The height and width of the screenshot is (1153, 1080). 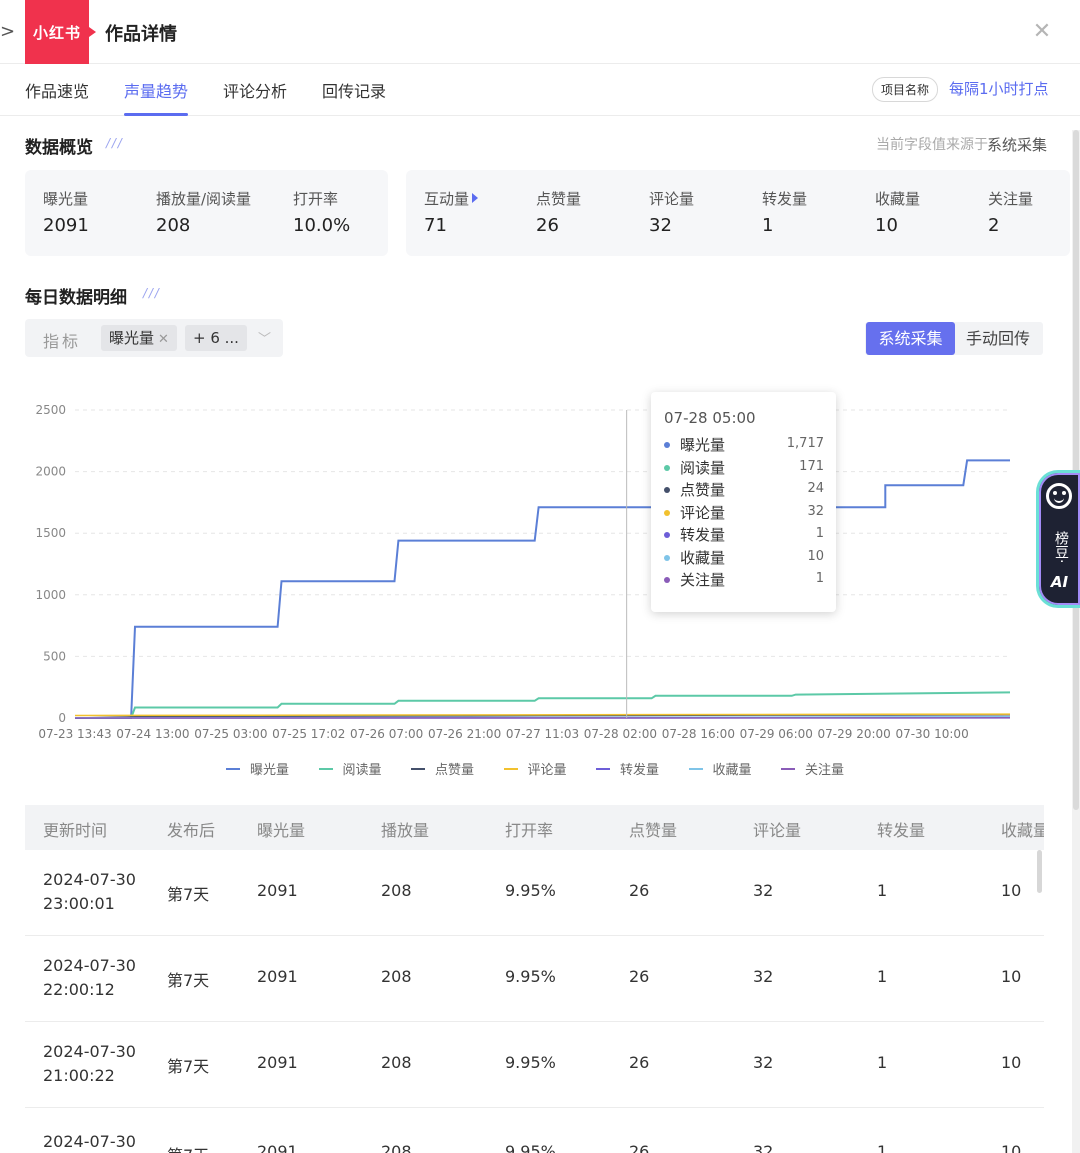 What do you see at coordinates (785, 199) in the screenshot?
I see `metric-label: 转发量` at bounding box center [785, 199].